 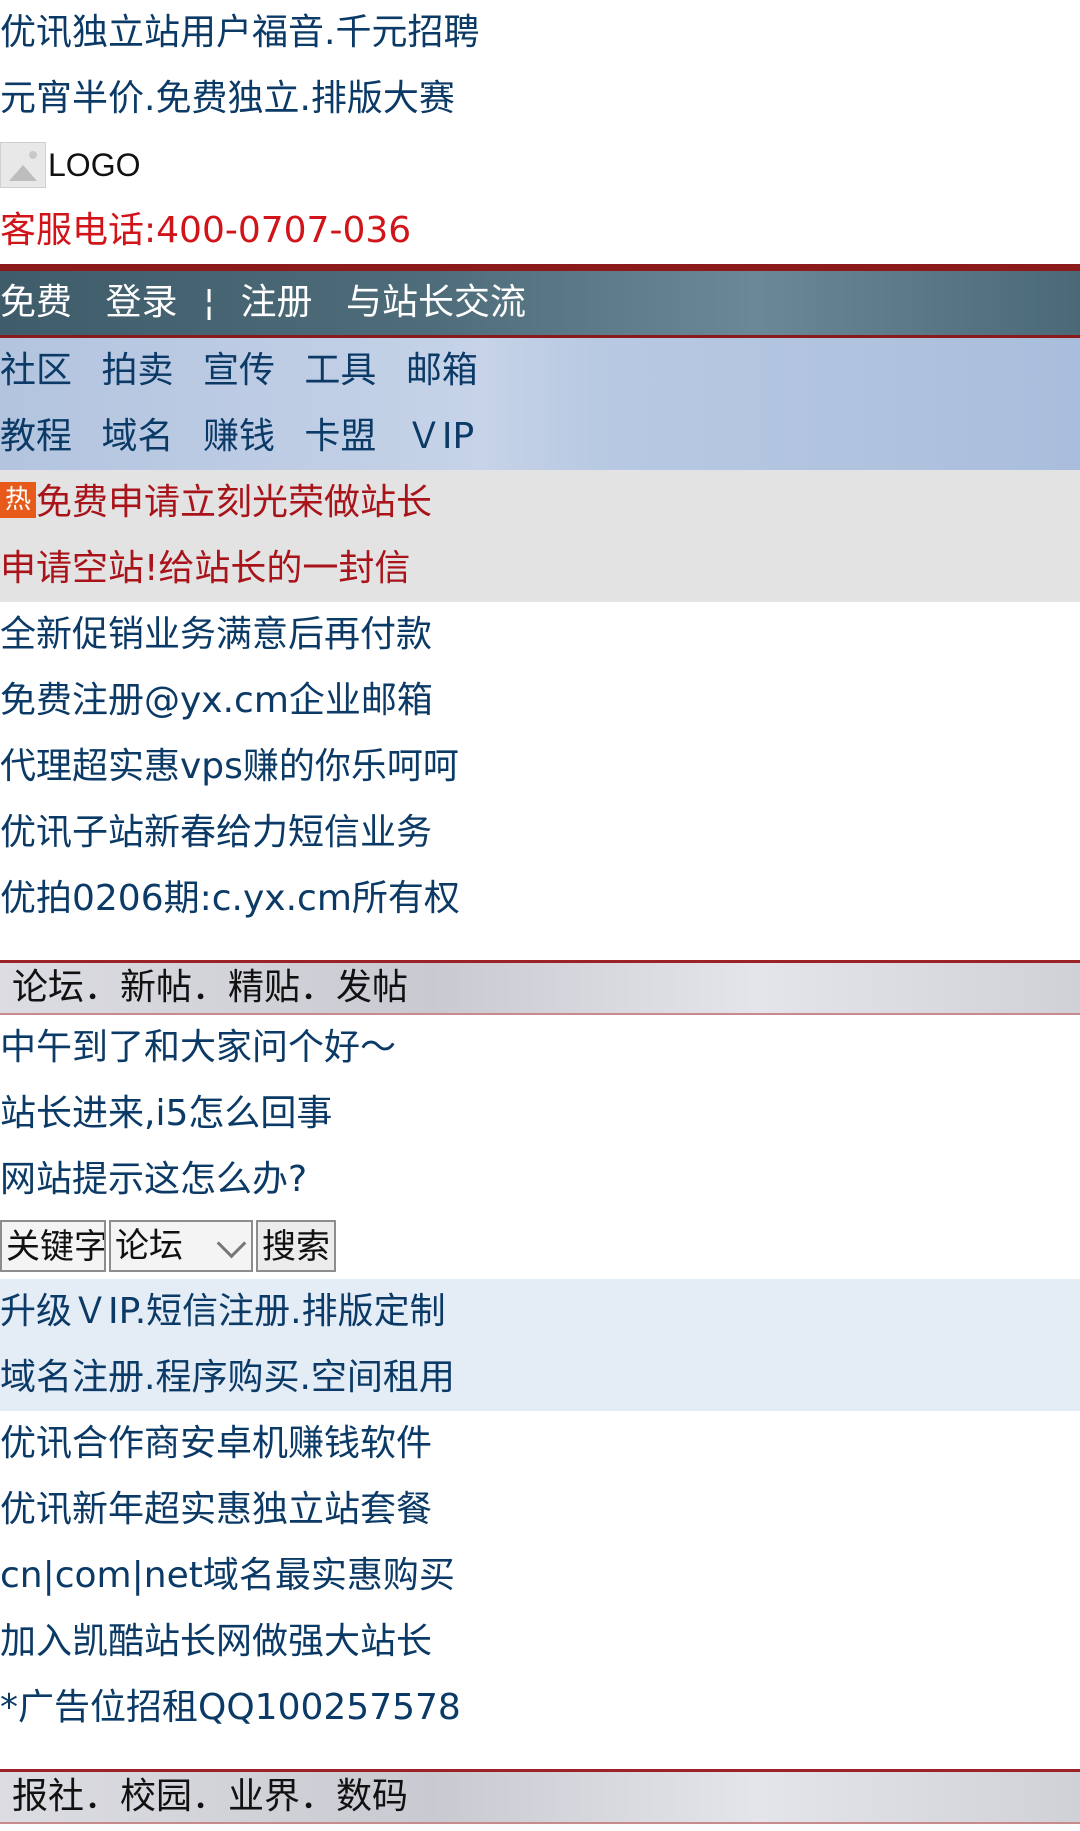 What do you see at coordinates (216, 634) in the screenshot?
I see `list-item: 全新促销业务满意后再付款` at bounding box center [216, 634].